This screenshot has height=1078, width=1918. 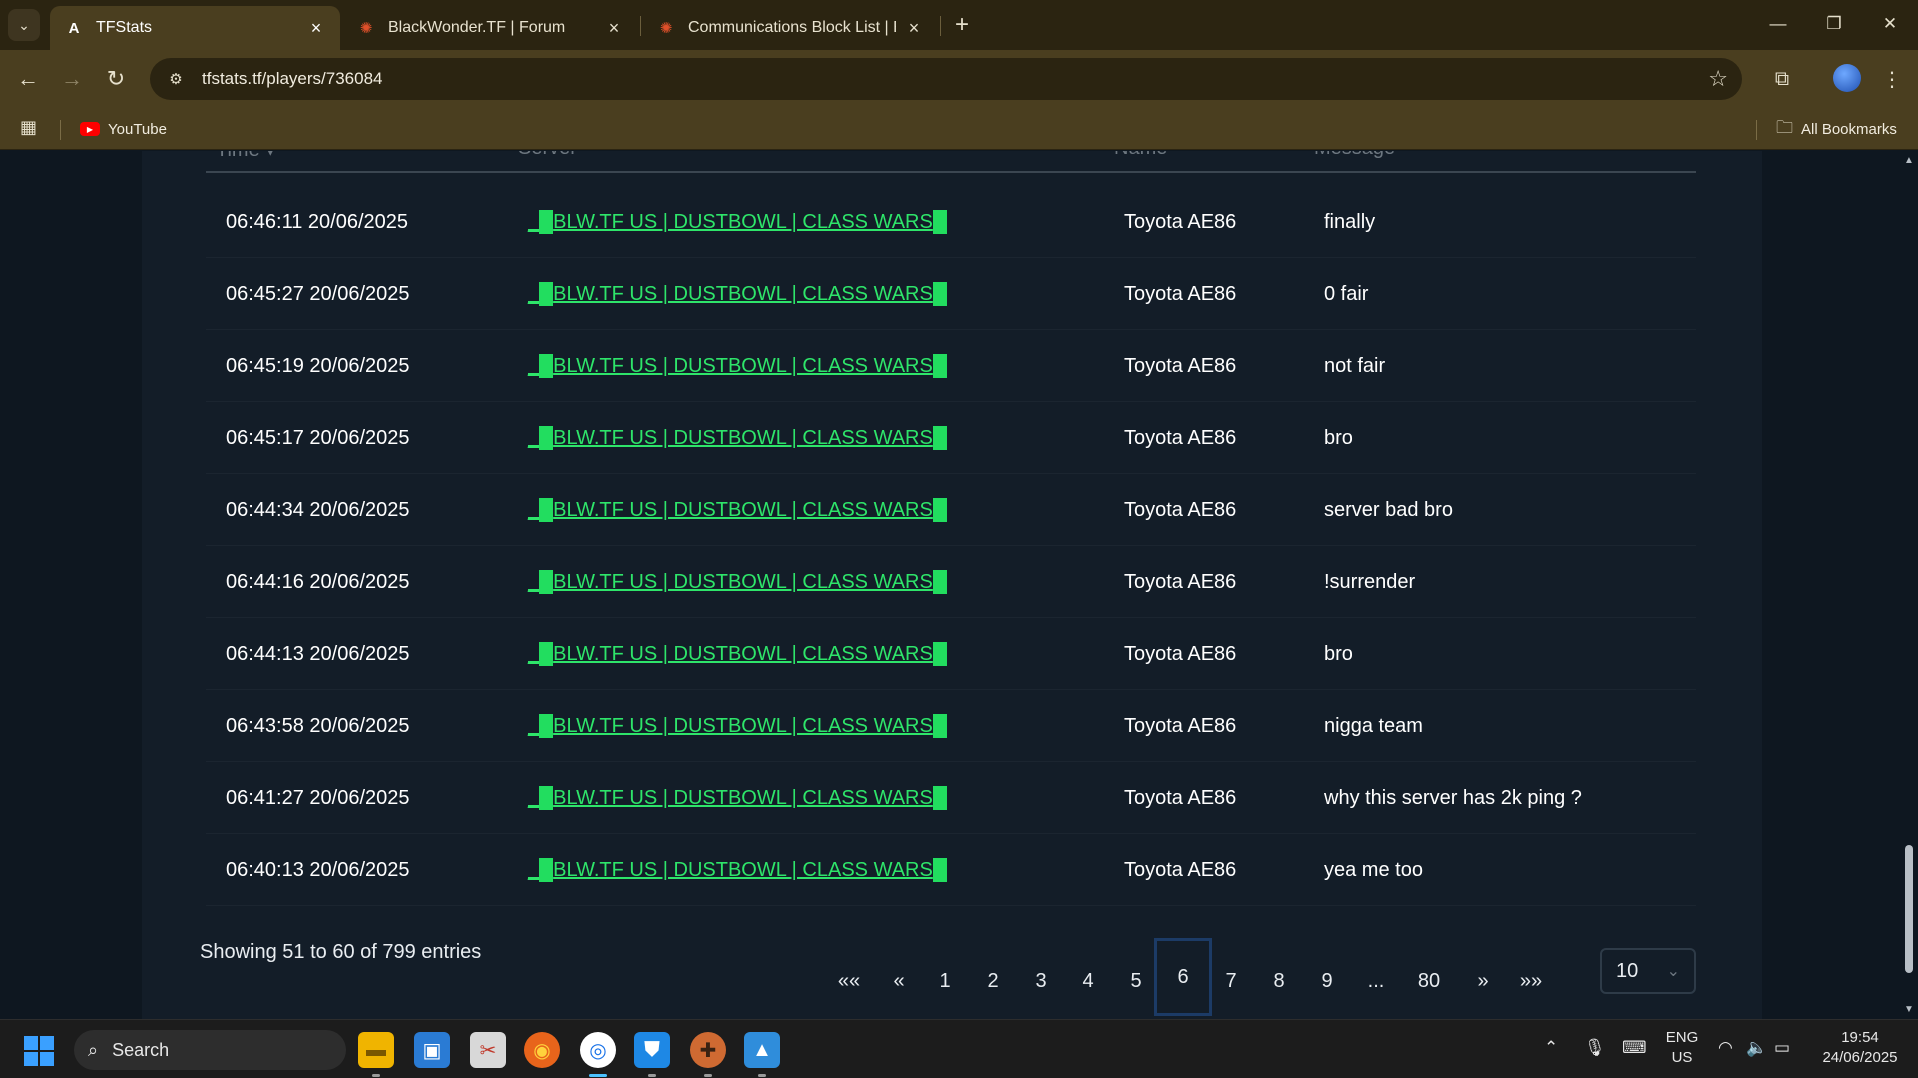 I want to click on page-button: 4, so click(x=1088, y=981).